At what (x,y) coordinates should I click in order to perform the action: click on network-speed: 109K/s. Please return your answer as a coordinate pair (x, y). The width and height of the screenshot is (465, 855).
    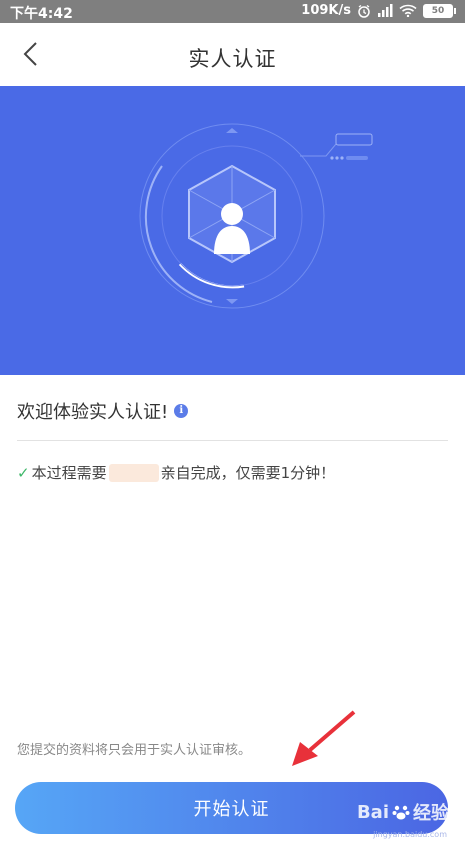
    Looking at the image, I should click on (326, 10).